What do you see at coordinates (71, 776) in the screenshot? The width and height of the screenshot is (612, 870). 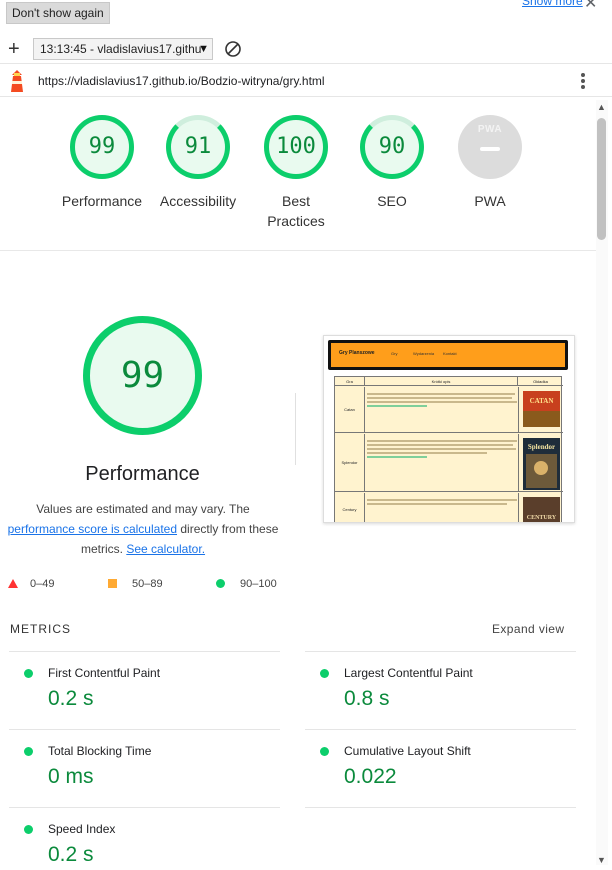 I see `metric-value: 0 ms` at bounding box center [71, 776].